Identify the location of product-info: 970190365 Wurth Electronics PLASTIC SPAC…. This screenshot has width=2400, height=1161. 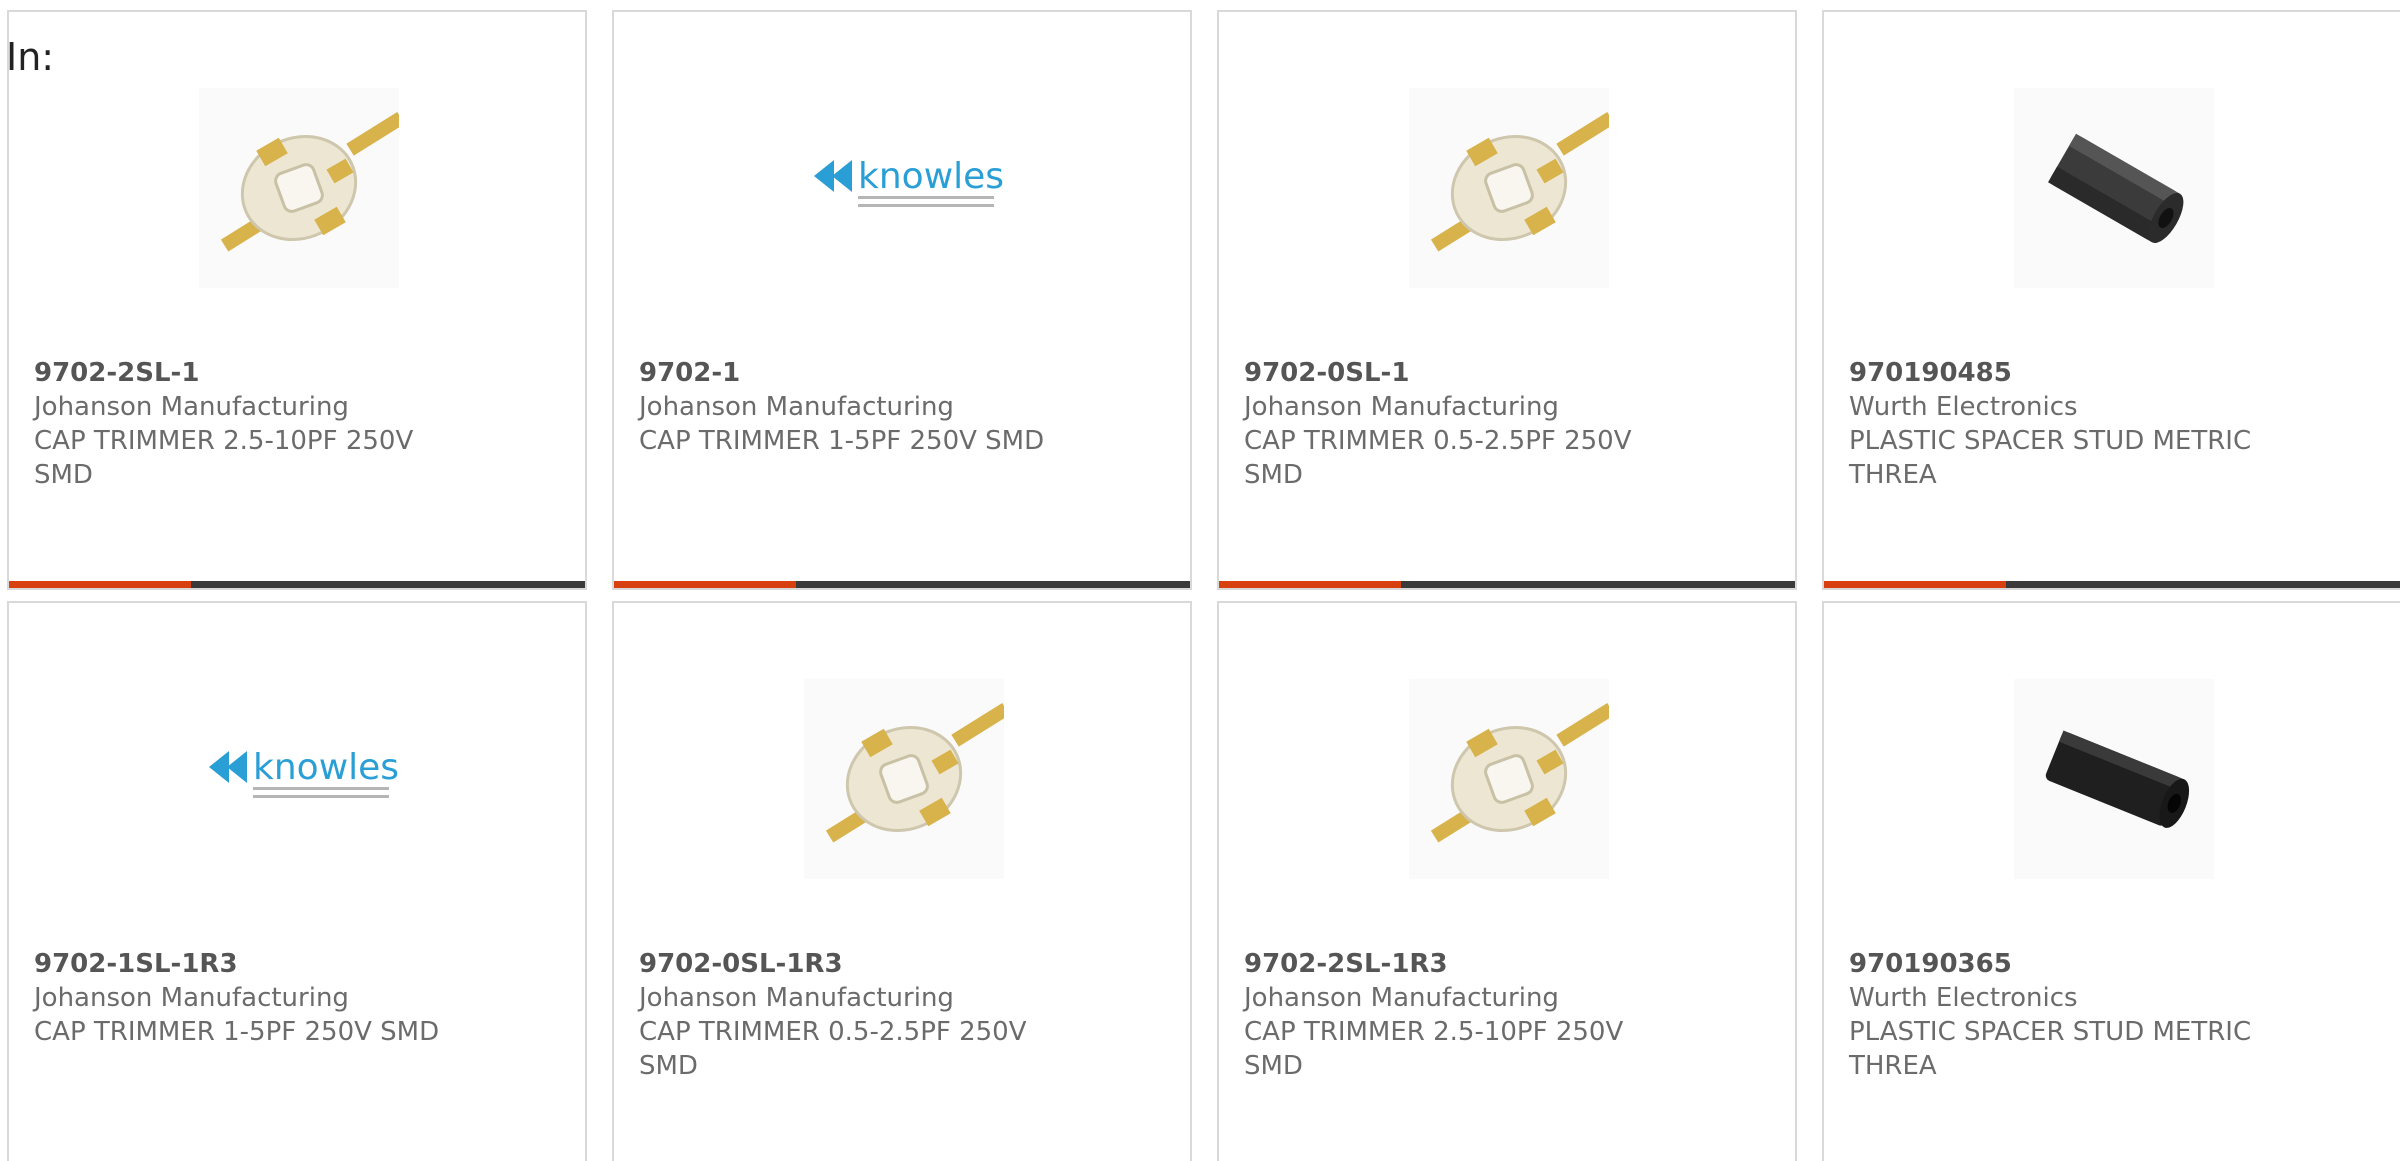
(2069, 1015).